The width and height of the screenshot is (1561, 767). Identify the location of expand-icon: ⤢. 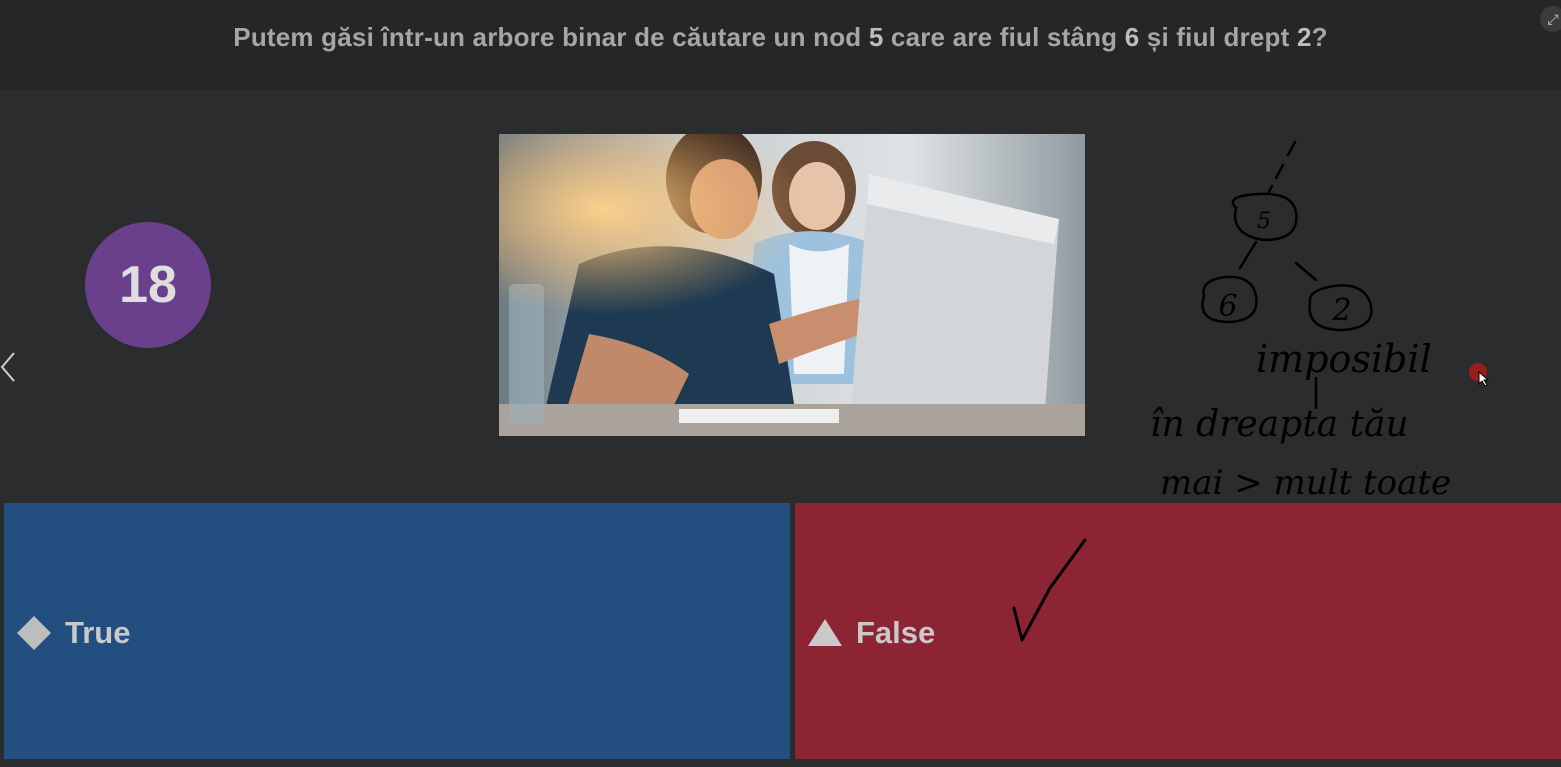
(1553, 19).